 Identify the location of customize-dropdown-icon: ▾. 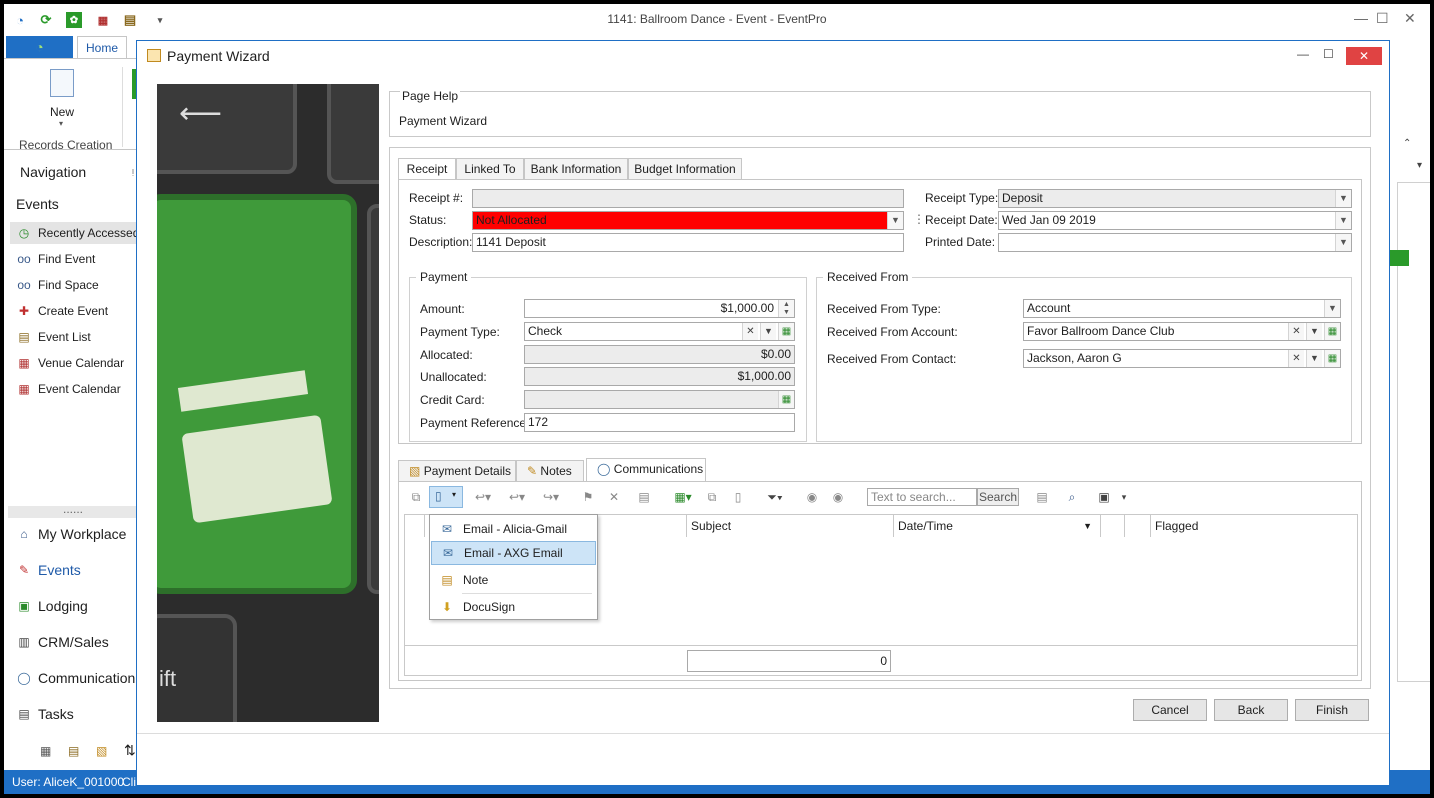
(160, 20).